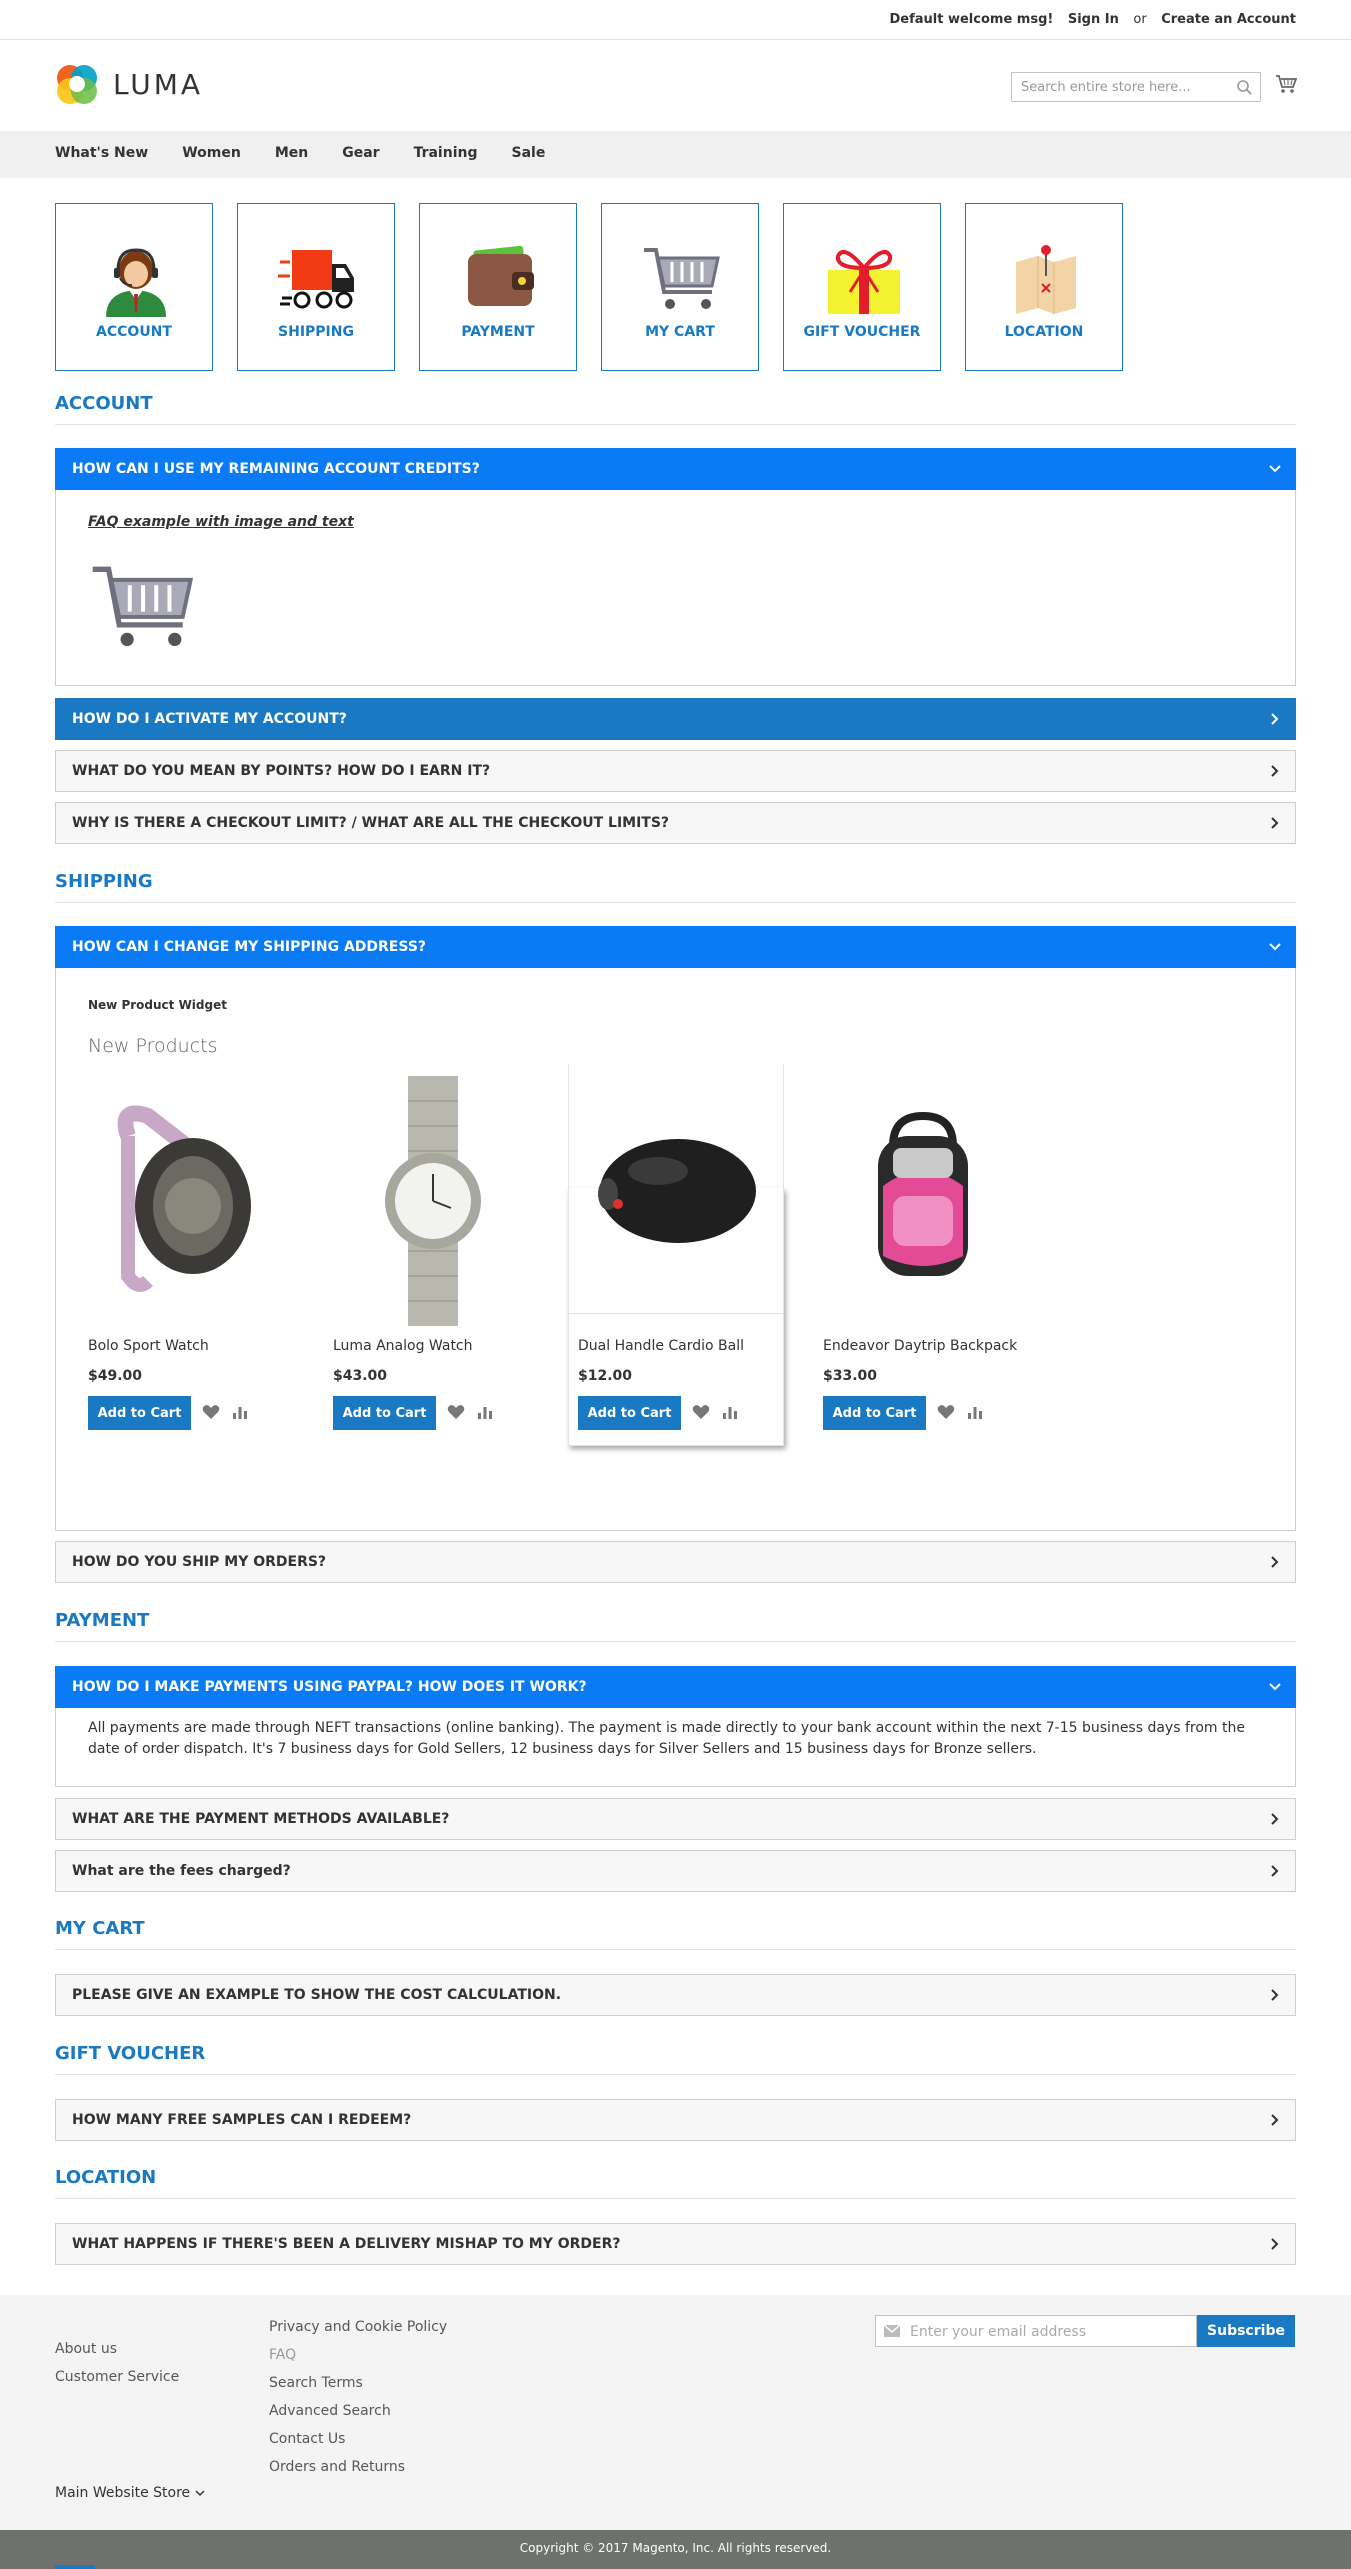  Describe the element at coordinates (101, 153) in the screenshot. I see `nav-item-whats-new: What's New` at that location.